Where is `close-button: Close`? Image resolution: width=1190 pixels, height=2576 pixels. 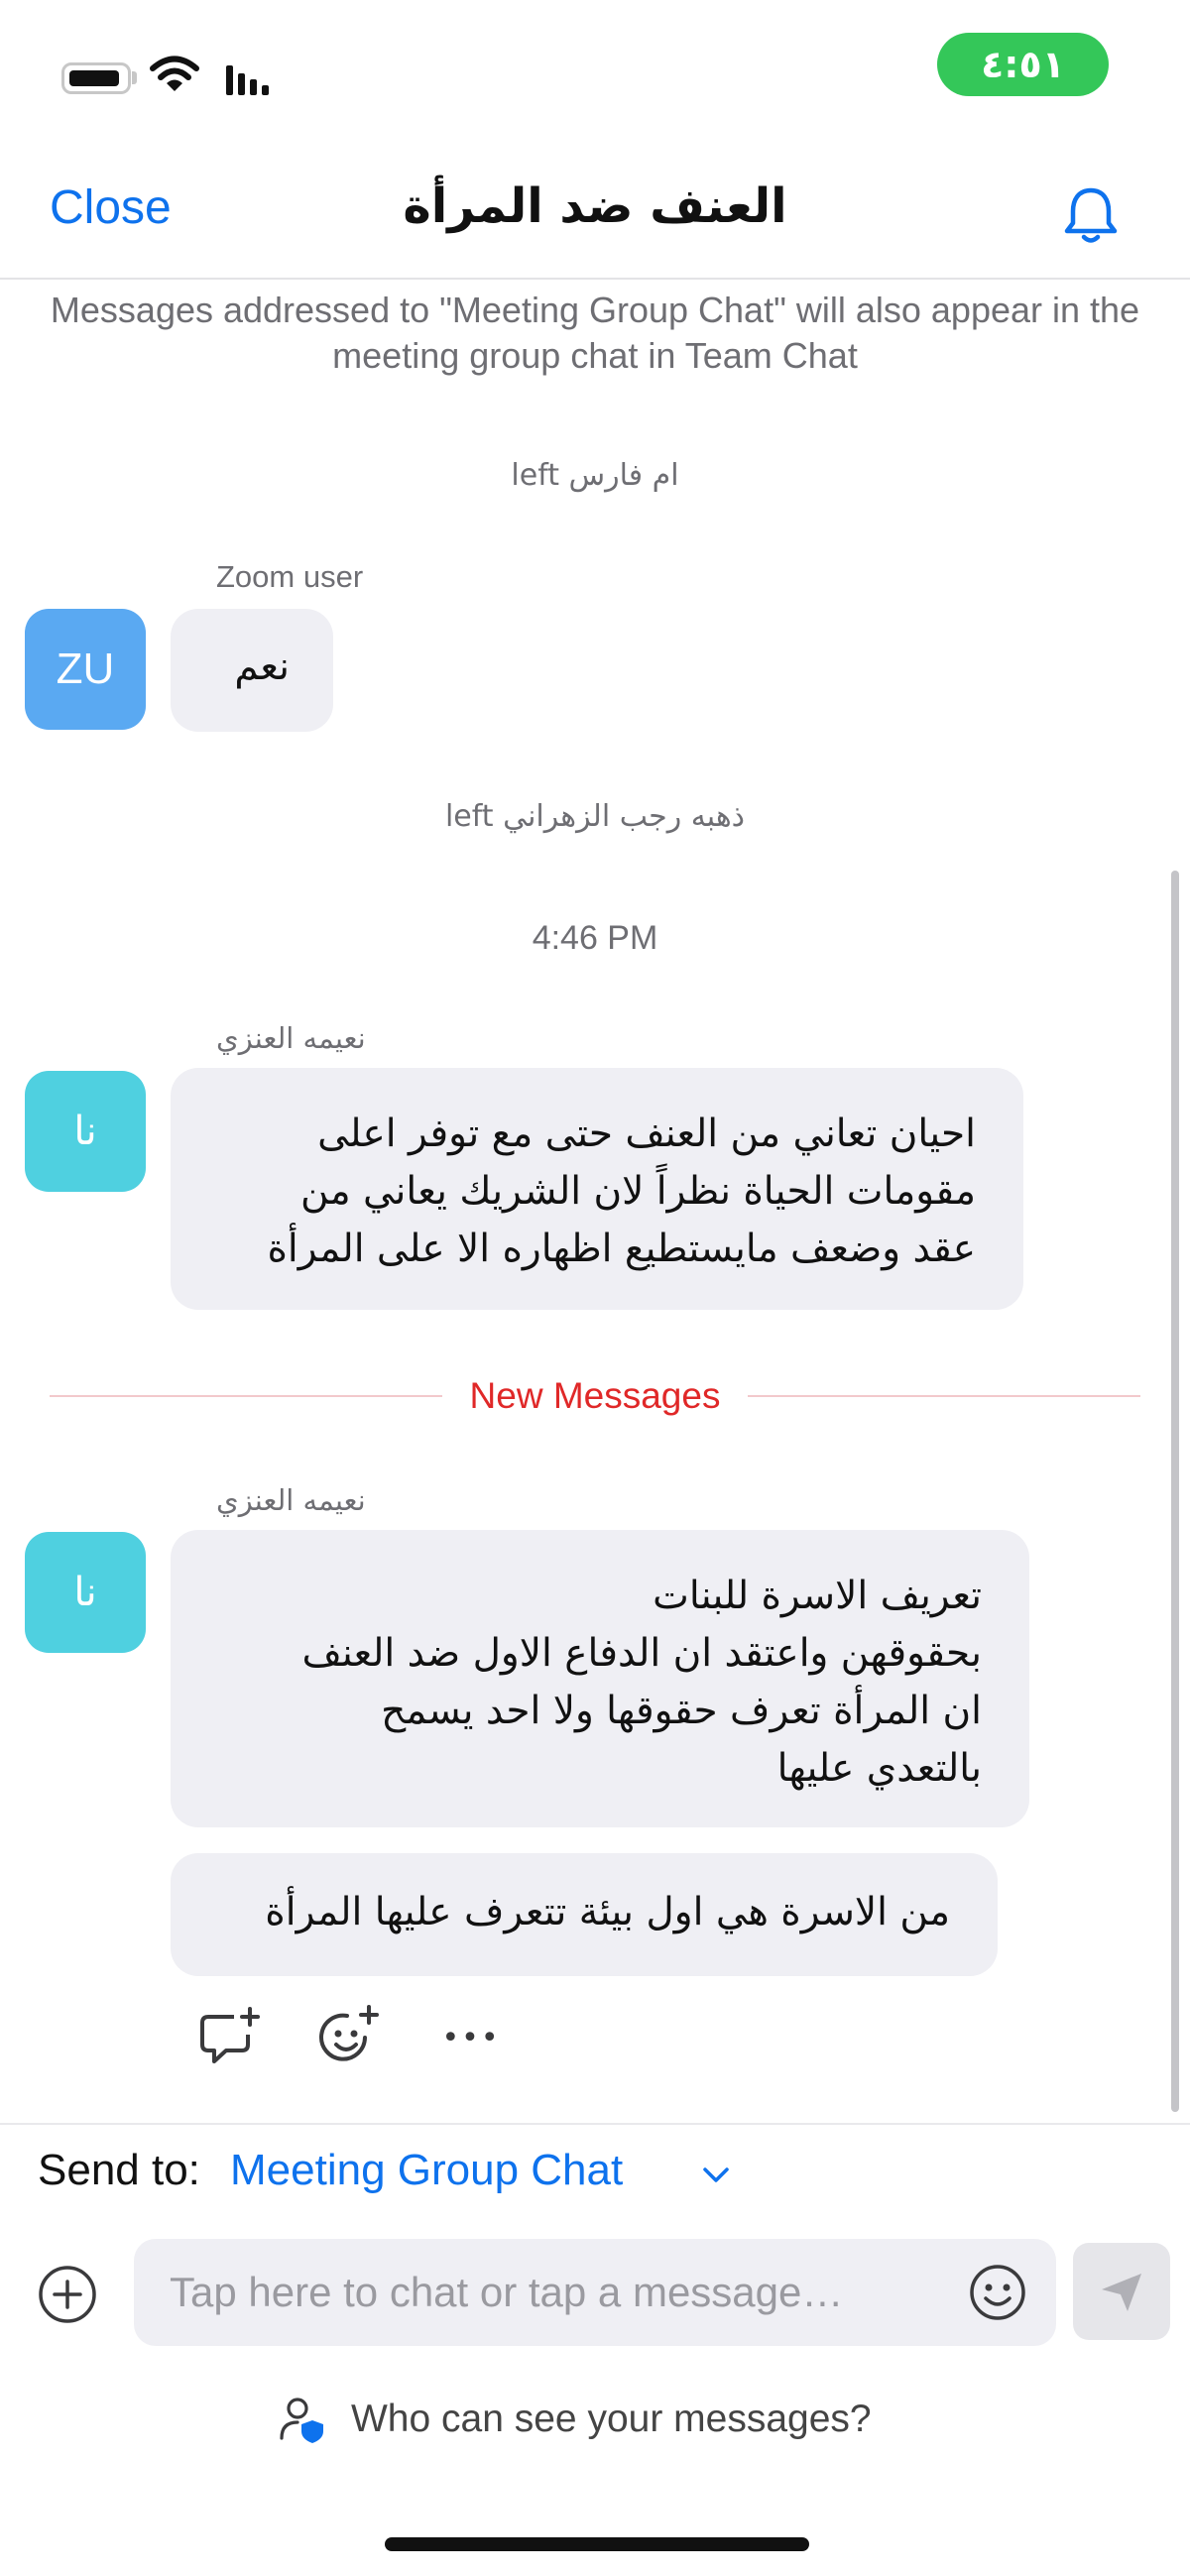
close-button: Close is located at coordinates (111, 207).